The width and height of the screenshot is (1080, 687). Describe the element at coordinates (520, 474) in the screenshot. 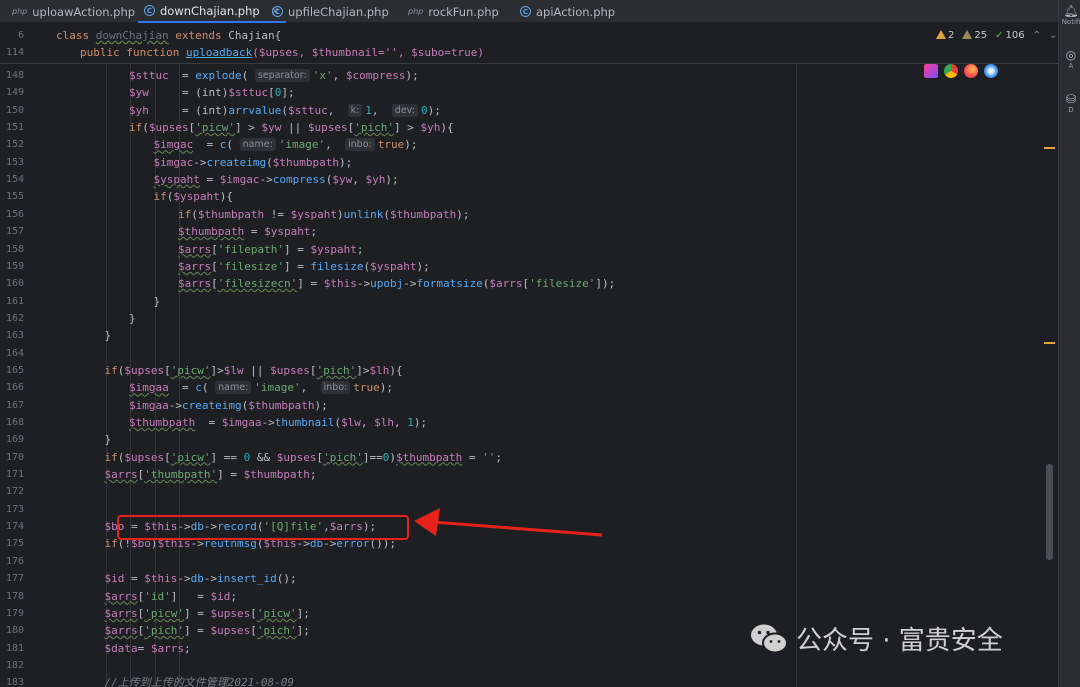

I see `code-line: 171 $arrs['thumbpath'] = $thumbpath;` at that location.